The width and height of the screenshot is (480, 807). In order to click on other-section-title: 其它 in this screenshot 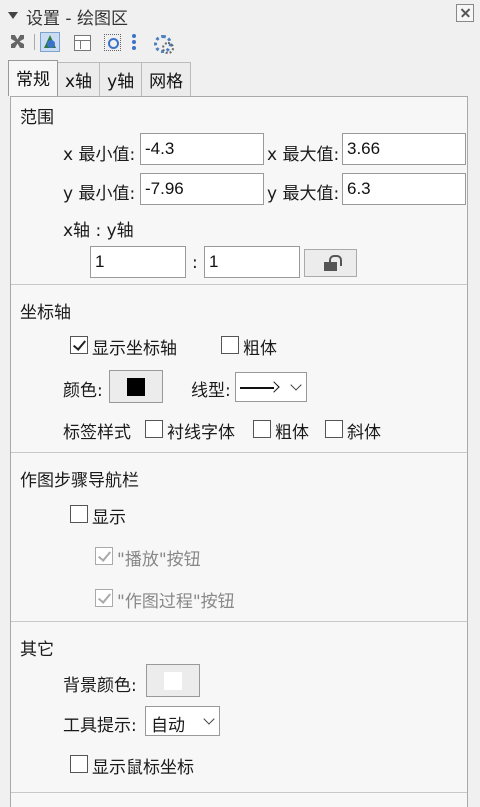, I will do `click(37, 650)`.